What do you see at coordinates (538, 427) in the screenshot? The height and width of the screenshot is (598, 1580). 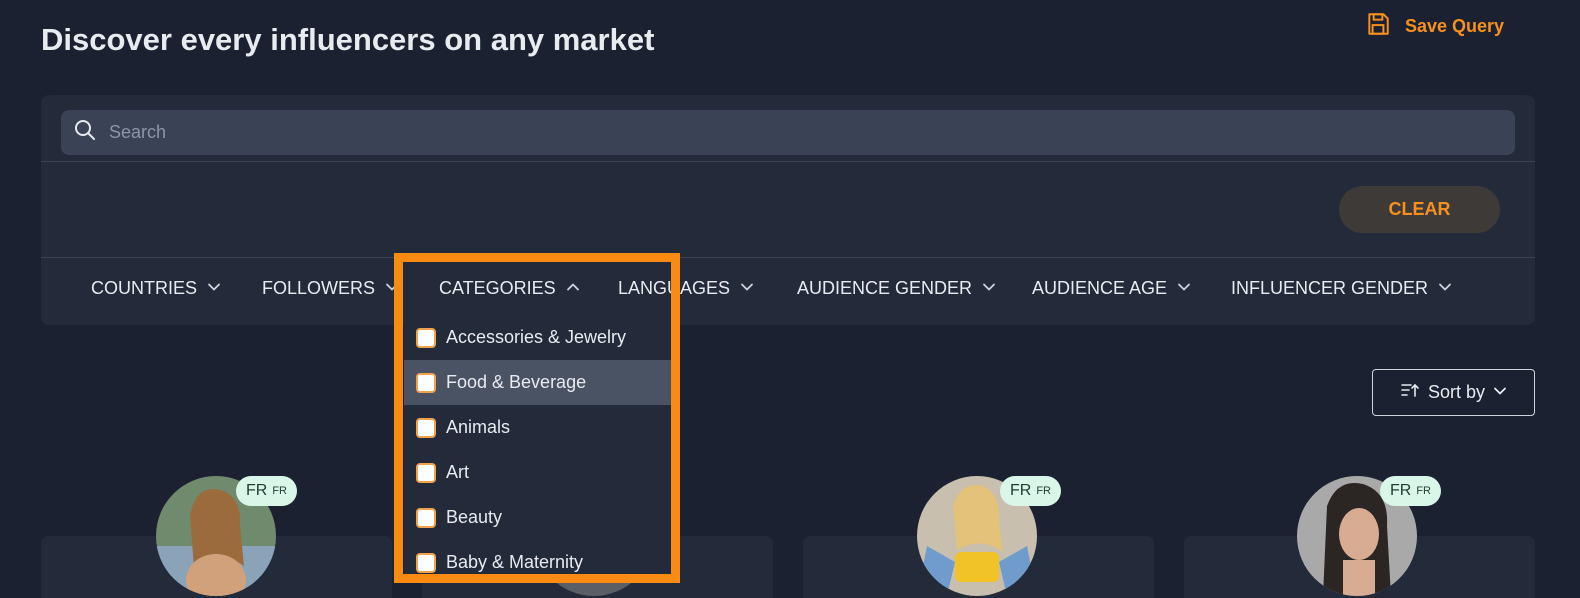 I see `category-option: Animals` at bounding box center [538, 427].